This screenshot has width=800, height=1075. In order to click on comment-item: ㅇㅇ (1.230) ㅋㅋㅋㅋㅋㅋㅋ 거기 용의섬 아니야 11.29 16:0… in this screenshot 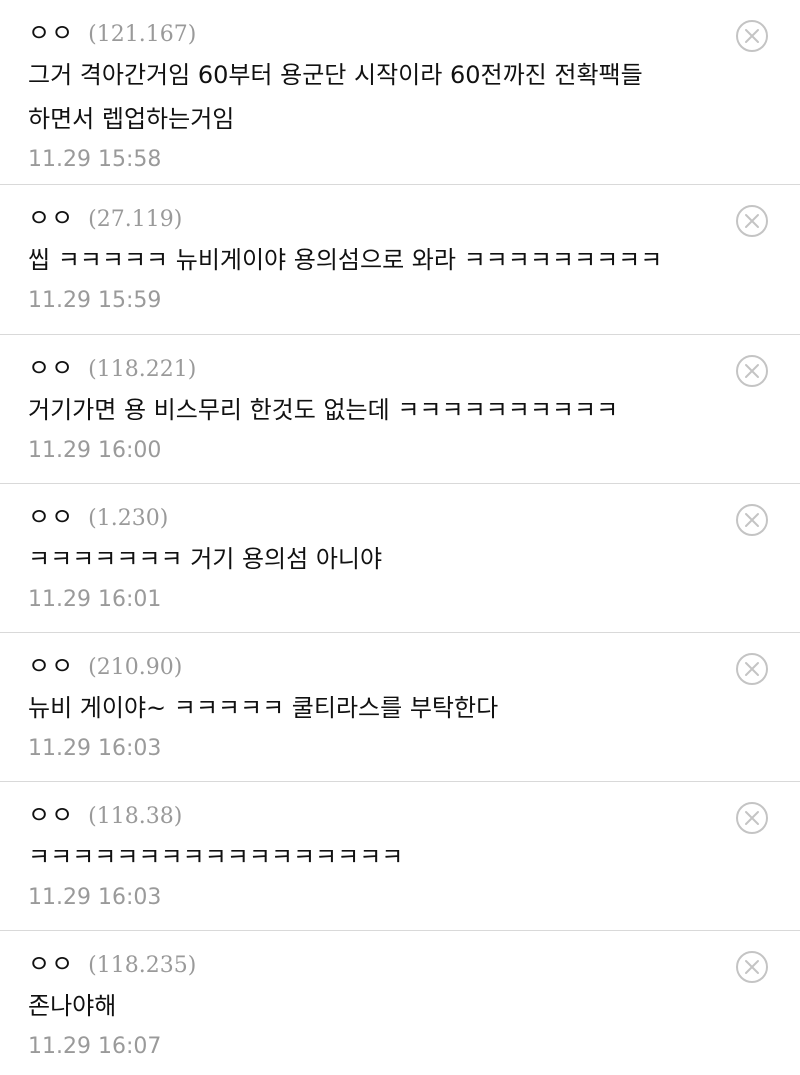, I will do `click(400, 558)`.